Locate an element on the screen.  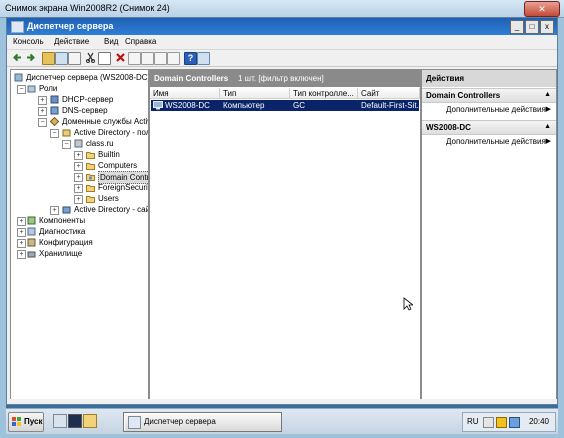
copy-icon is located at coordinates (104, 58).